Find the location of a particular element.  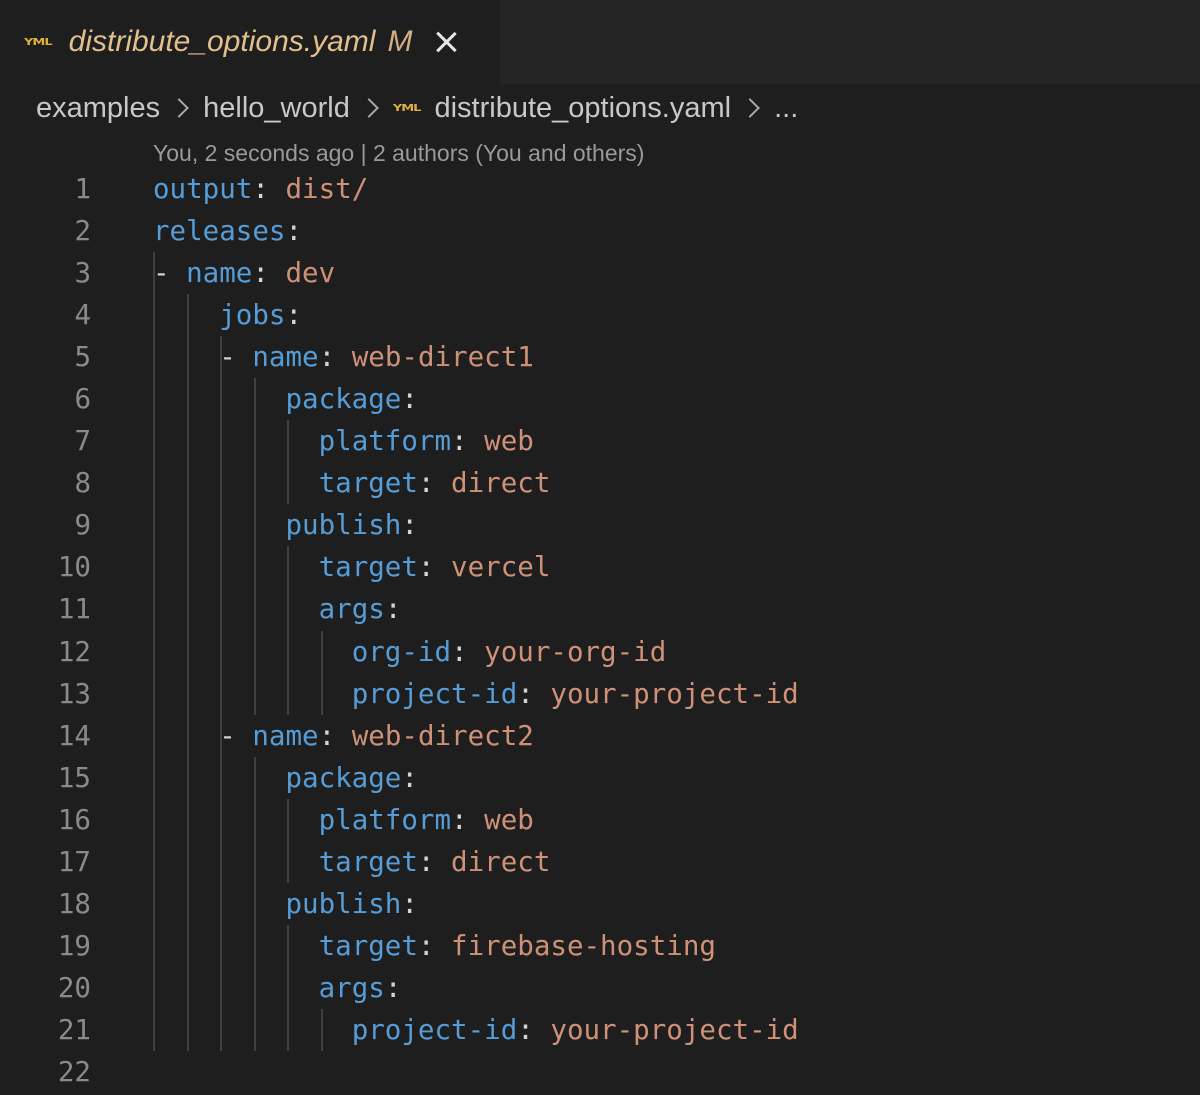

code-line: 21 project-id: your-project-id is located at coordinates (600, 1029).